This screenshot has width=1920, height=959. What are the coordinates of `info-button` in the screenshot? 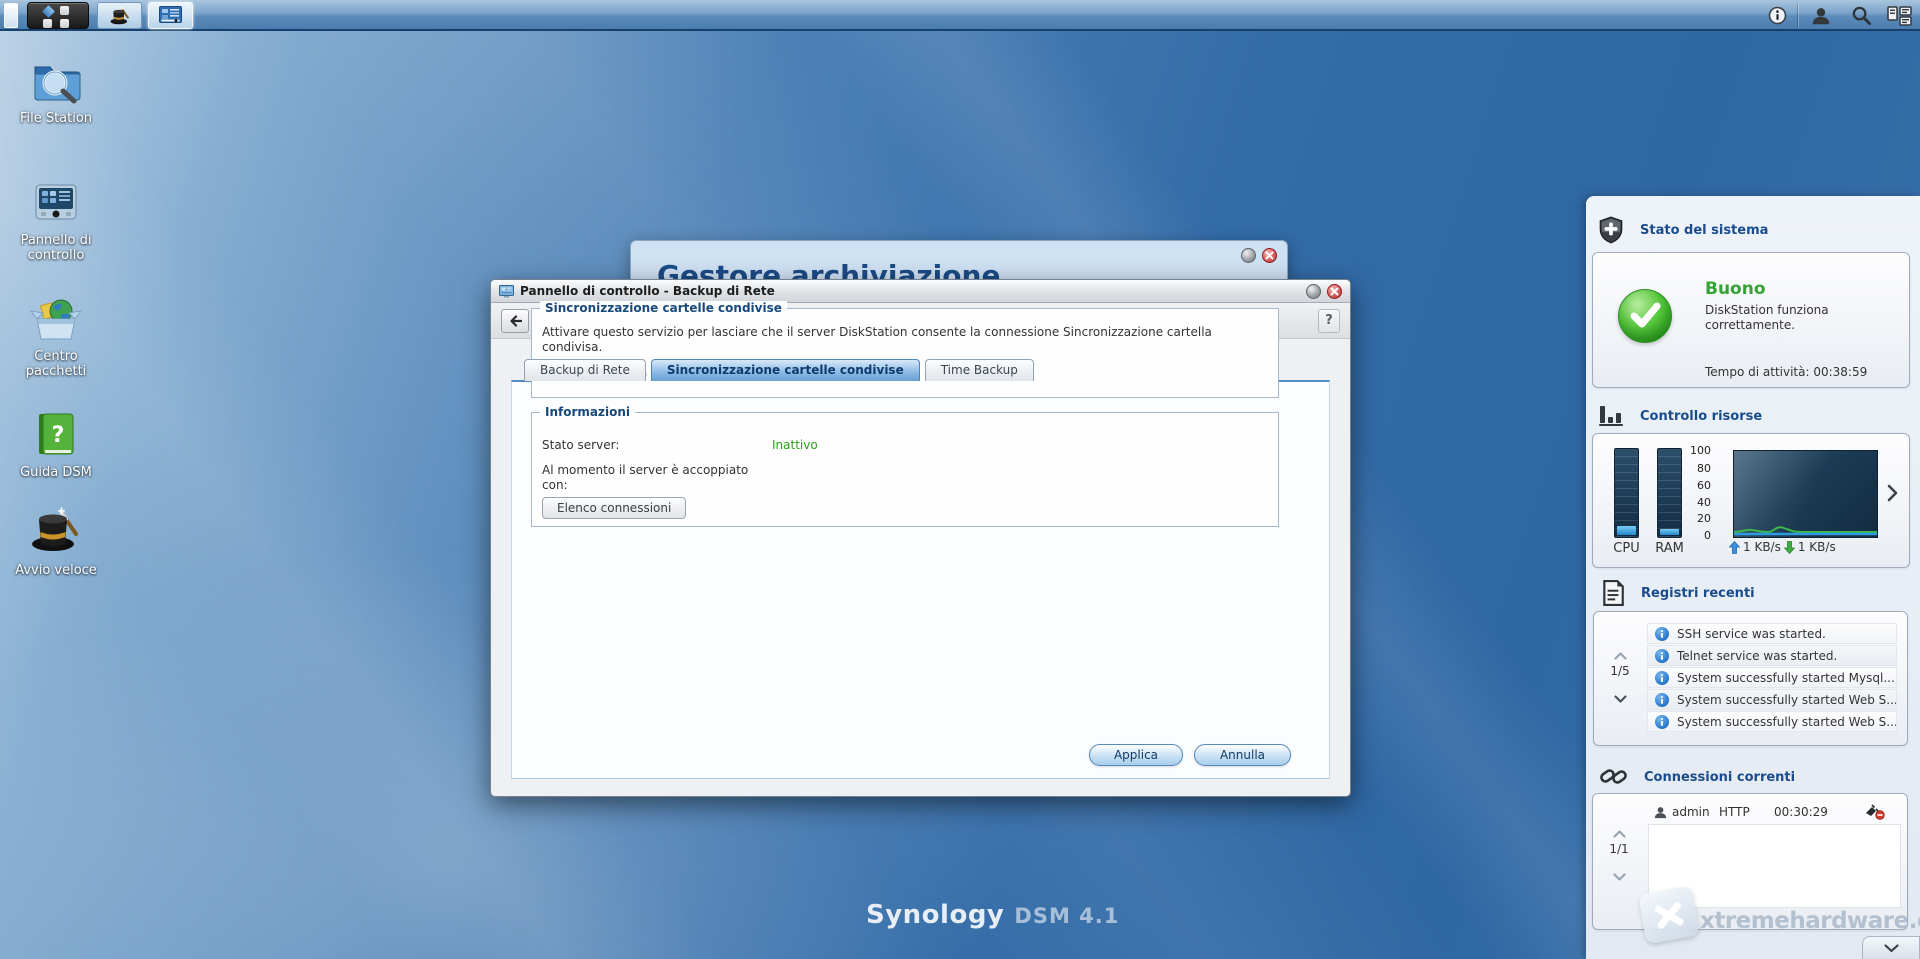 It's located at (1777, 15).